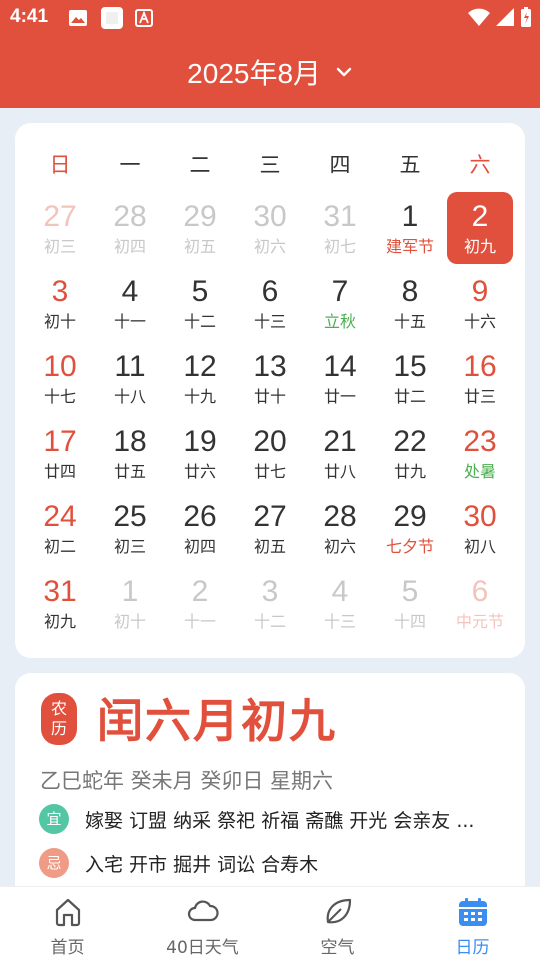  I want to click on day-number: 6, so click(480, 591).